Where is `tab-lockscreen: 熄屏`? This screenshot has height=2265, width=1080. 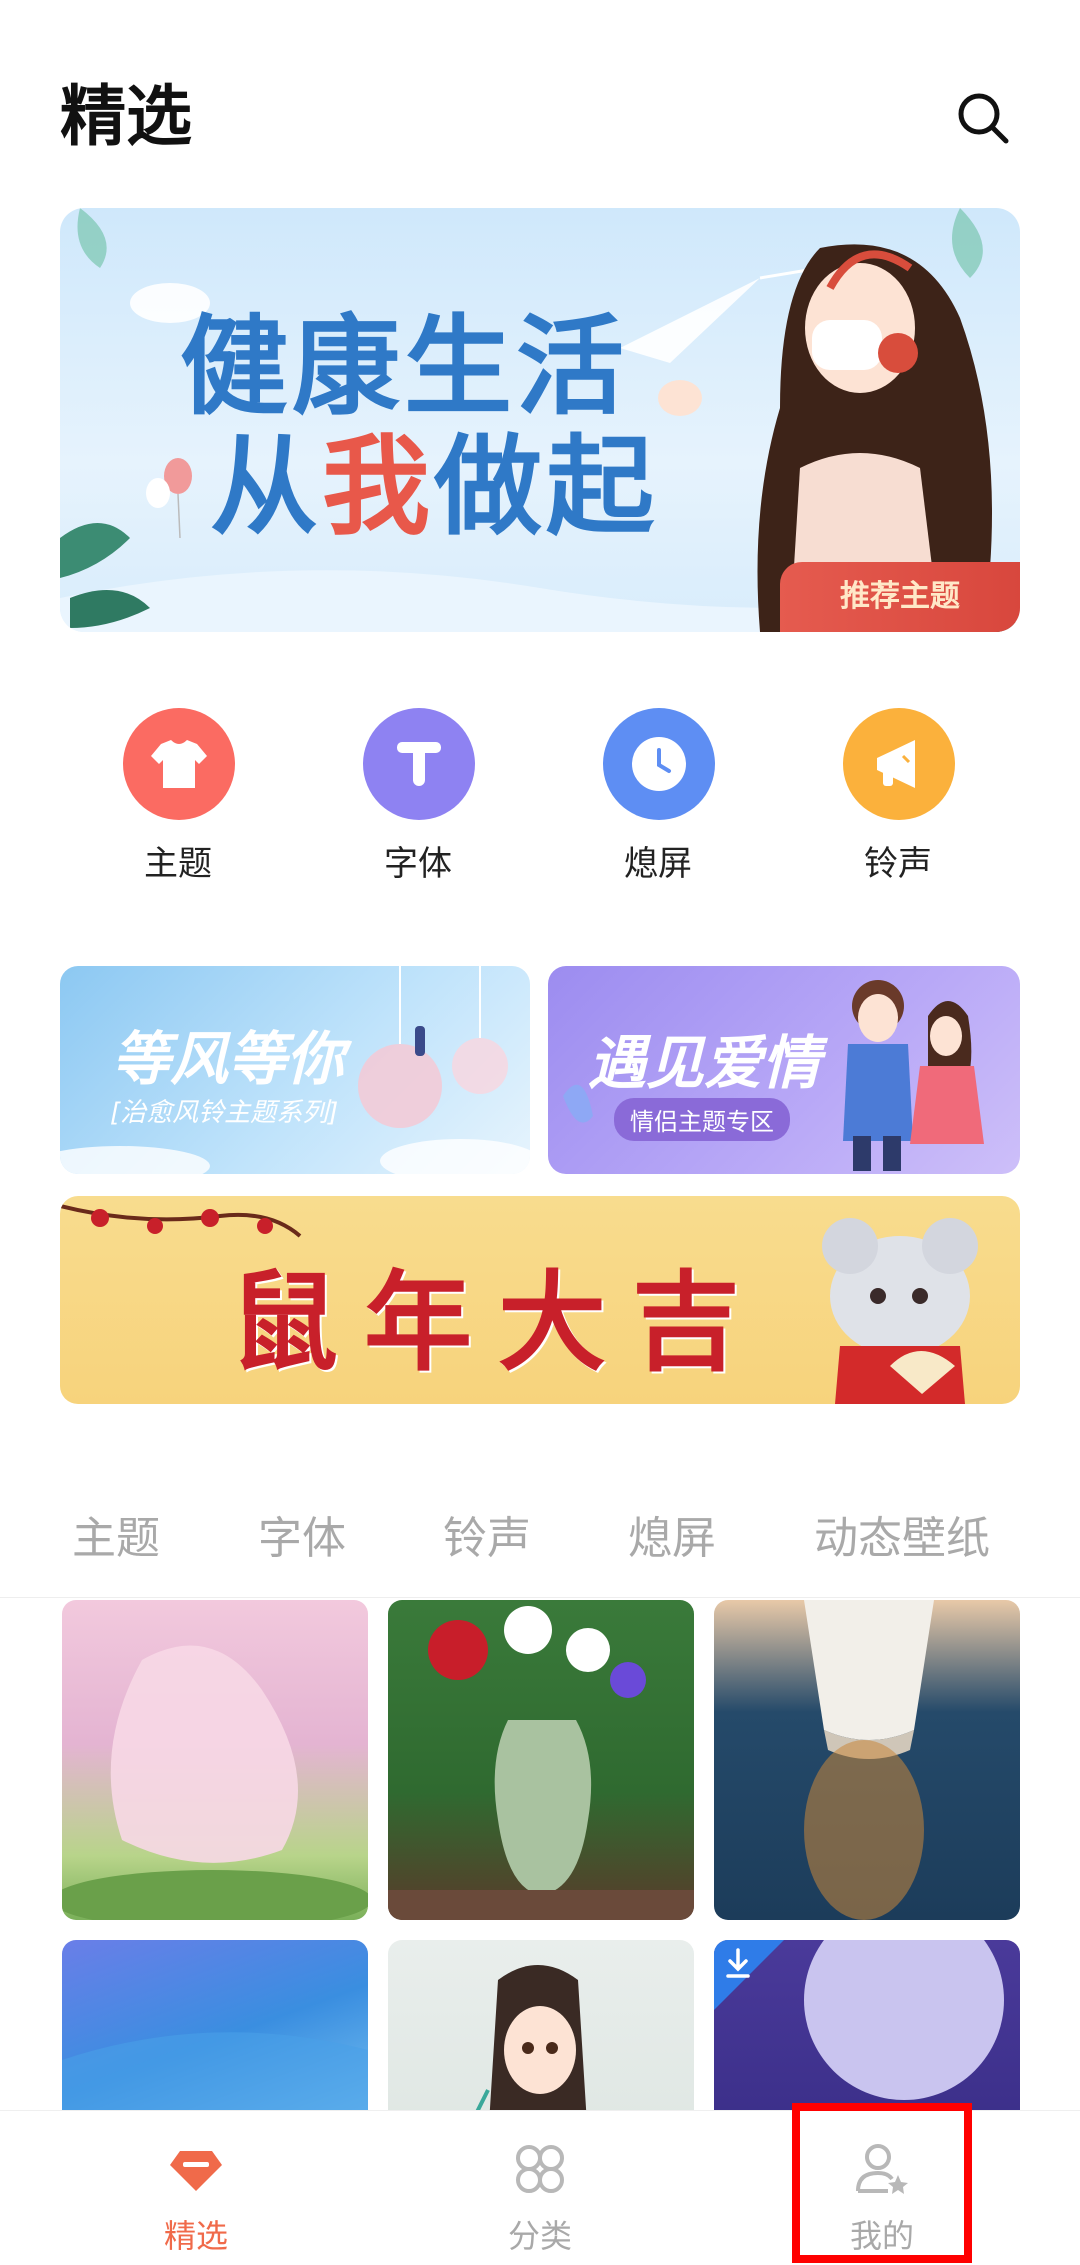 tab-lockscreen: 熄屏 is located at coordinates (672, 1534).